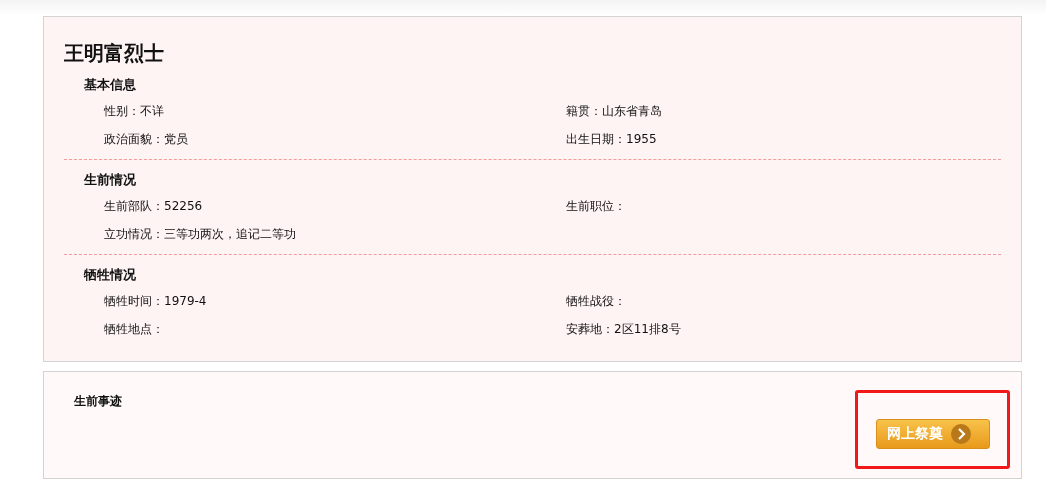 Image resolution: width=1046 pixels, height=494 pixels. What do you see at coordinates (783, 301) in the screenshot?
I see `info-field: 牺牲战役：` at bounding box center [783, 301].